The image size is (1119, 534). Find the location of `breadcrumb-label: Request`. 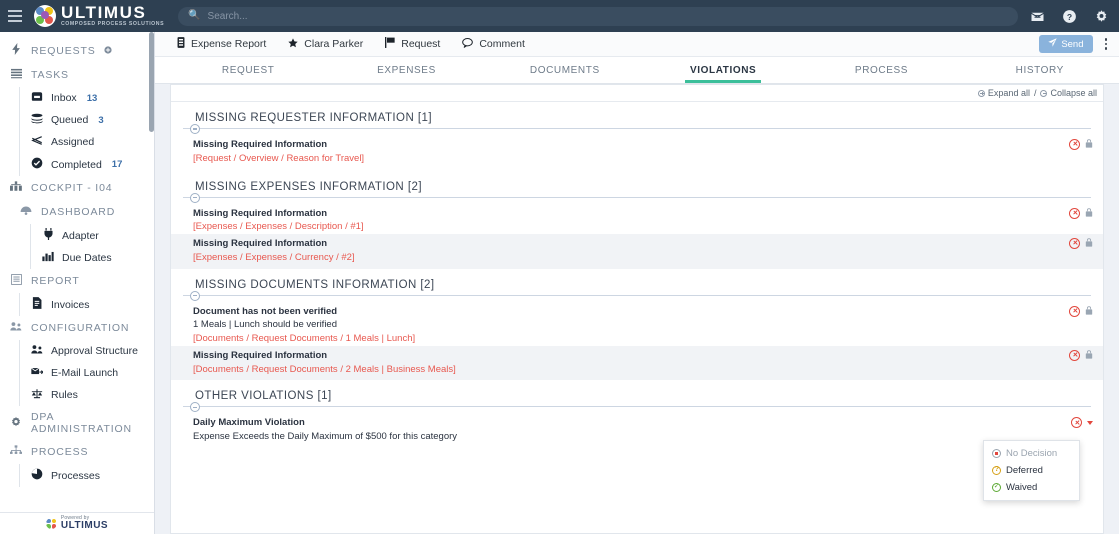

breadcrumb-label: Request is located at coordinates (421, 44).